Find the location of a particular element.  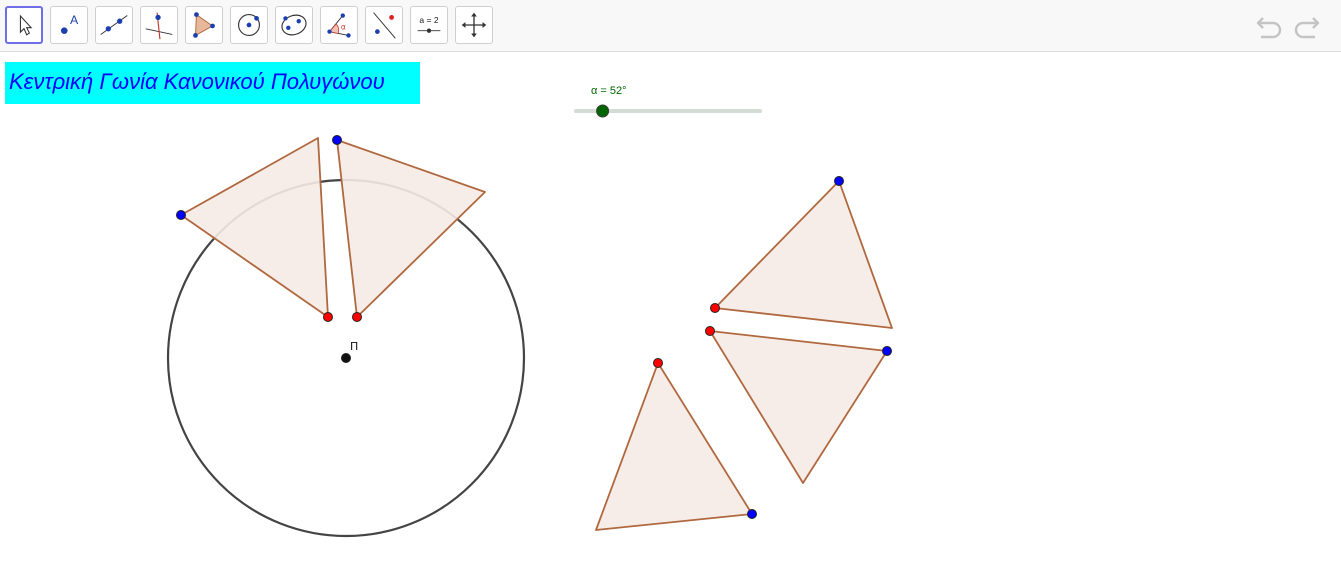

reflect-about-line-icon is located at coordinates (384, 25).